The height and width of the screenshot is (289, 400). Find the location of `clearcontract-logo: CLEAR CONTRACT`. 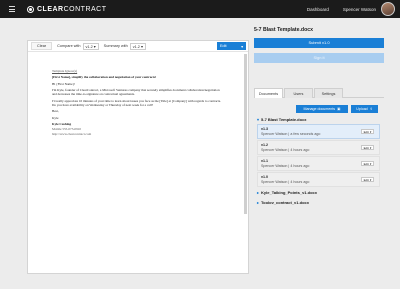

clearcontract-logo: CLEAR CONTRACT is located at coordinates (67, 9).